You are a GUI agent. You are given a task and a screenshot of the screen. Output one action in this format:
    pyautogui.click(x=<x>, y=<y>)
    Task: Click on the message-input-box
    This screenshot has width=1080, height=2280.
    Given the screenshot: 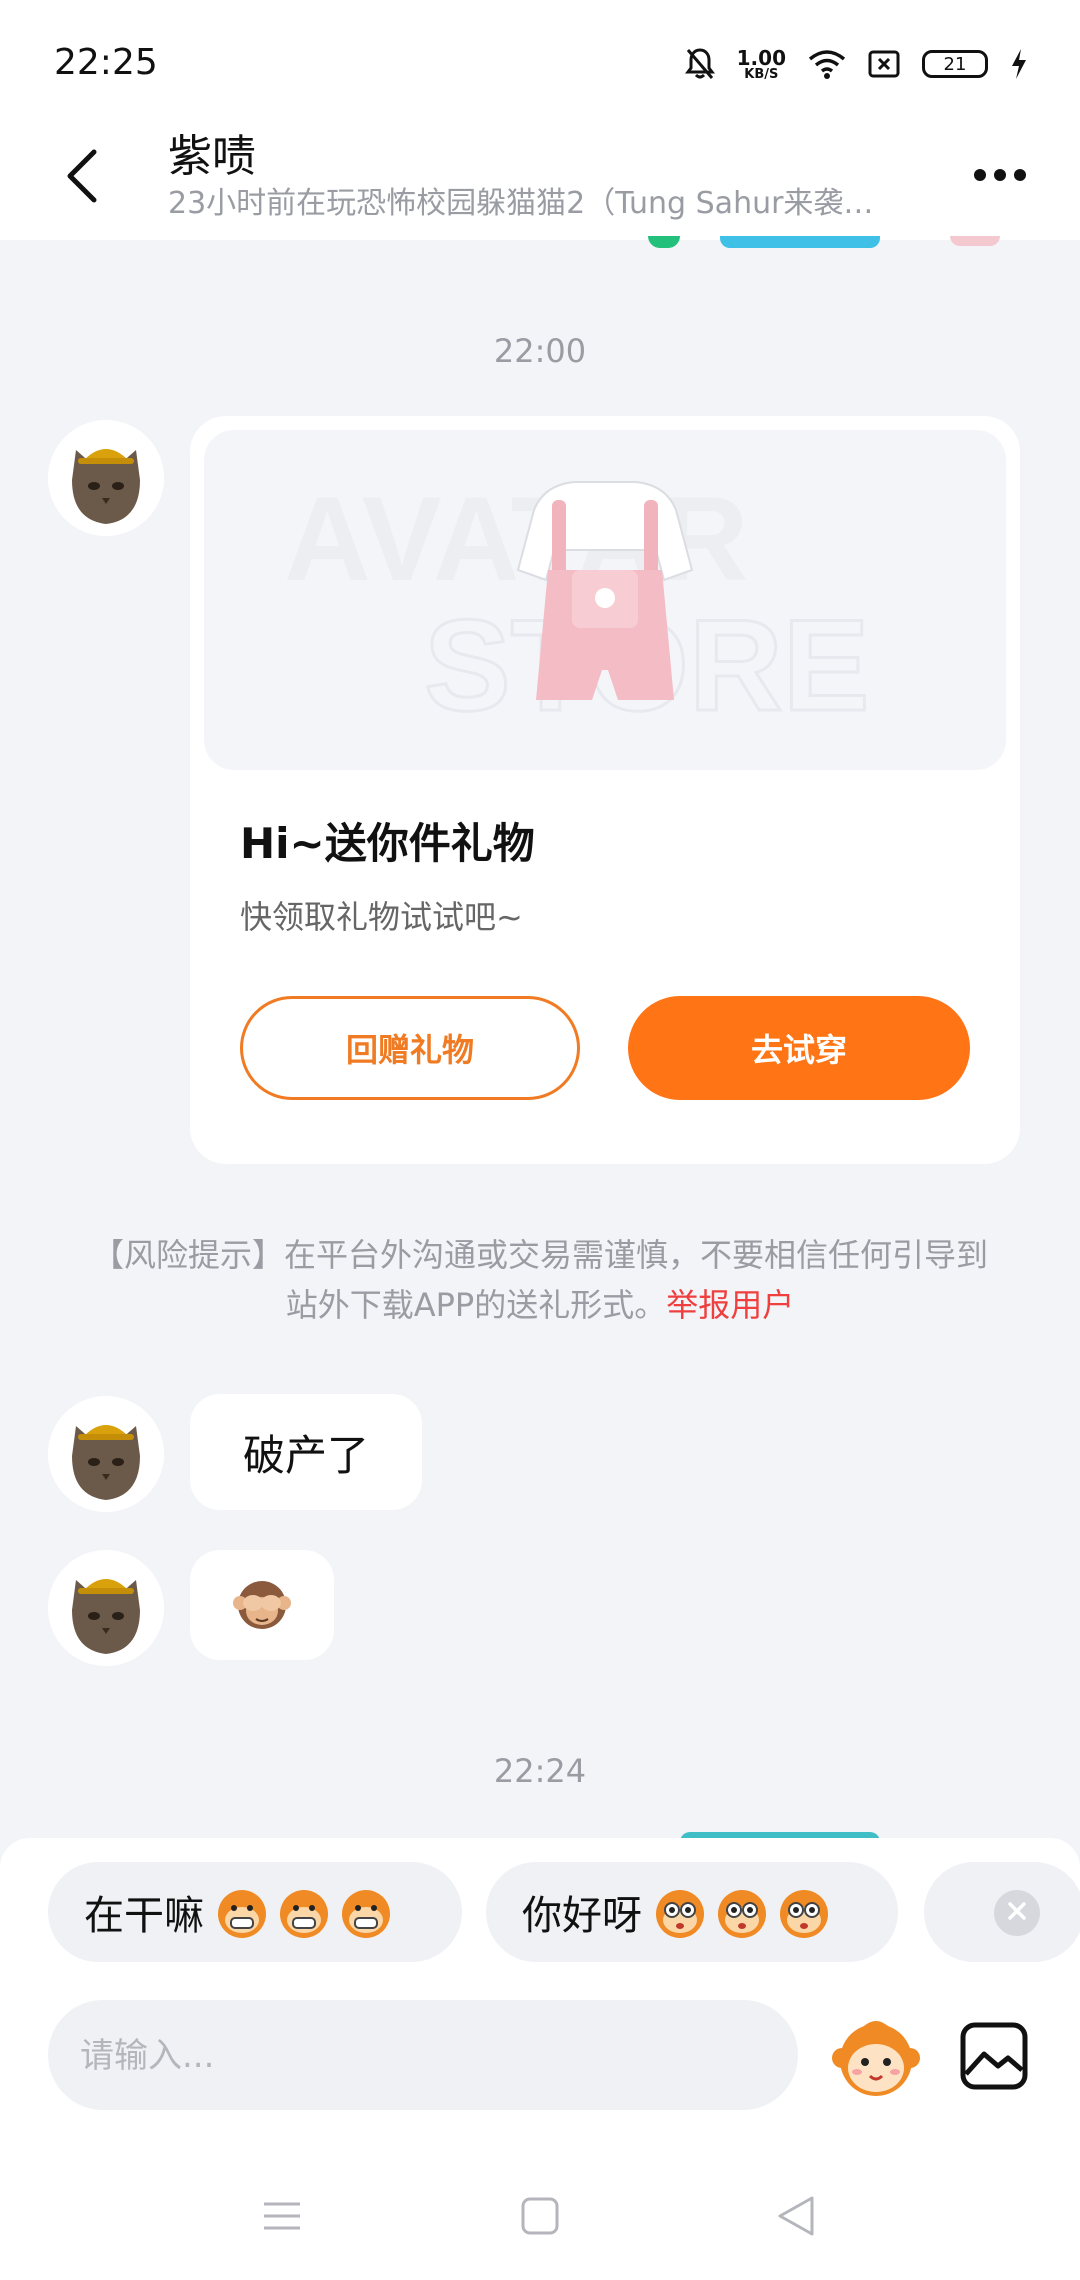 What is the action you would take?
    pyautogui.click(x=425, y=2056)
    